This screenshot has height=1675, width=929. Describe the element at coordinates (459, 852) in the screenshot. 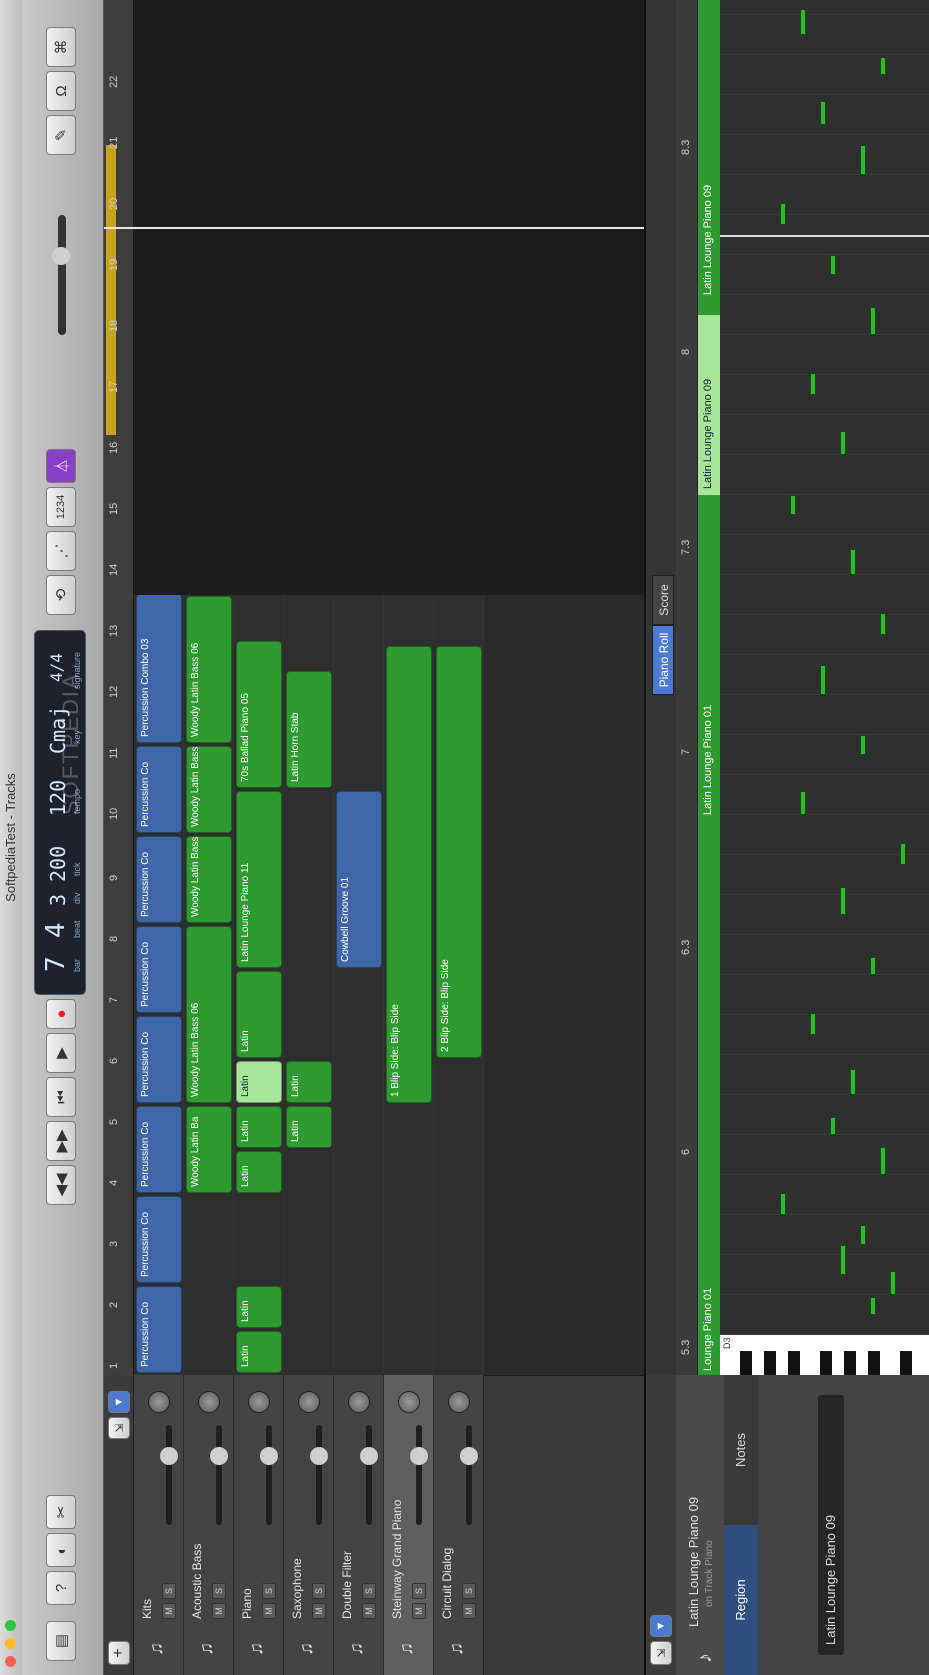

I see `region: 2 Blip Side: Blip Side` at that location.